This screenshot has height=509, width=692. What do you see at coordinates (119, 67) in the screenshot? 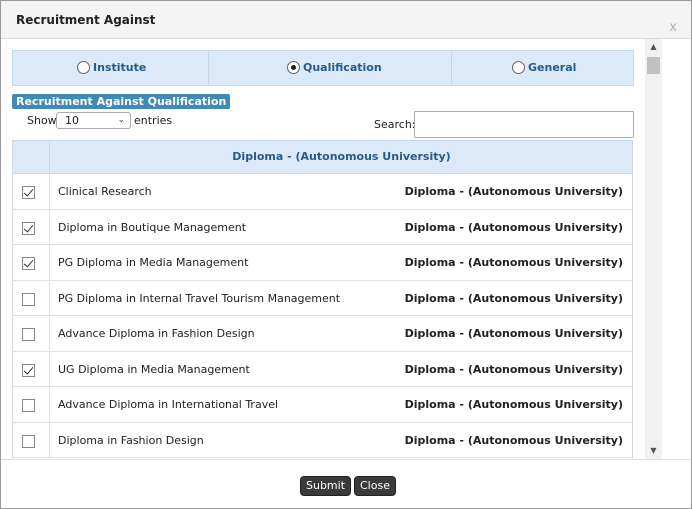
I see `radio-label-institute: Institute` at bounding box center [119, 67].